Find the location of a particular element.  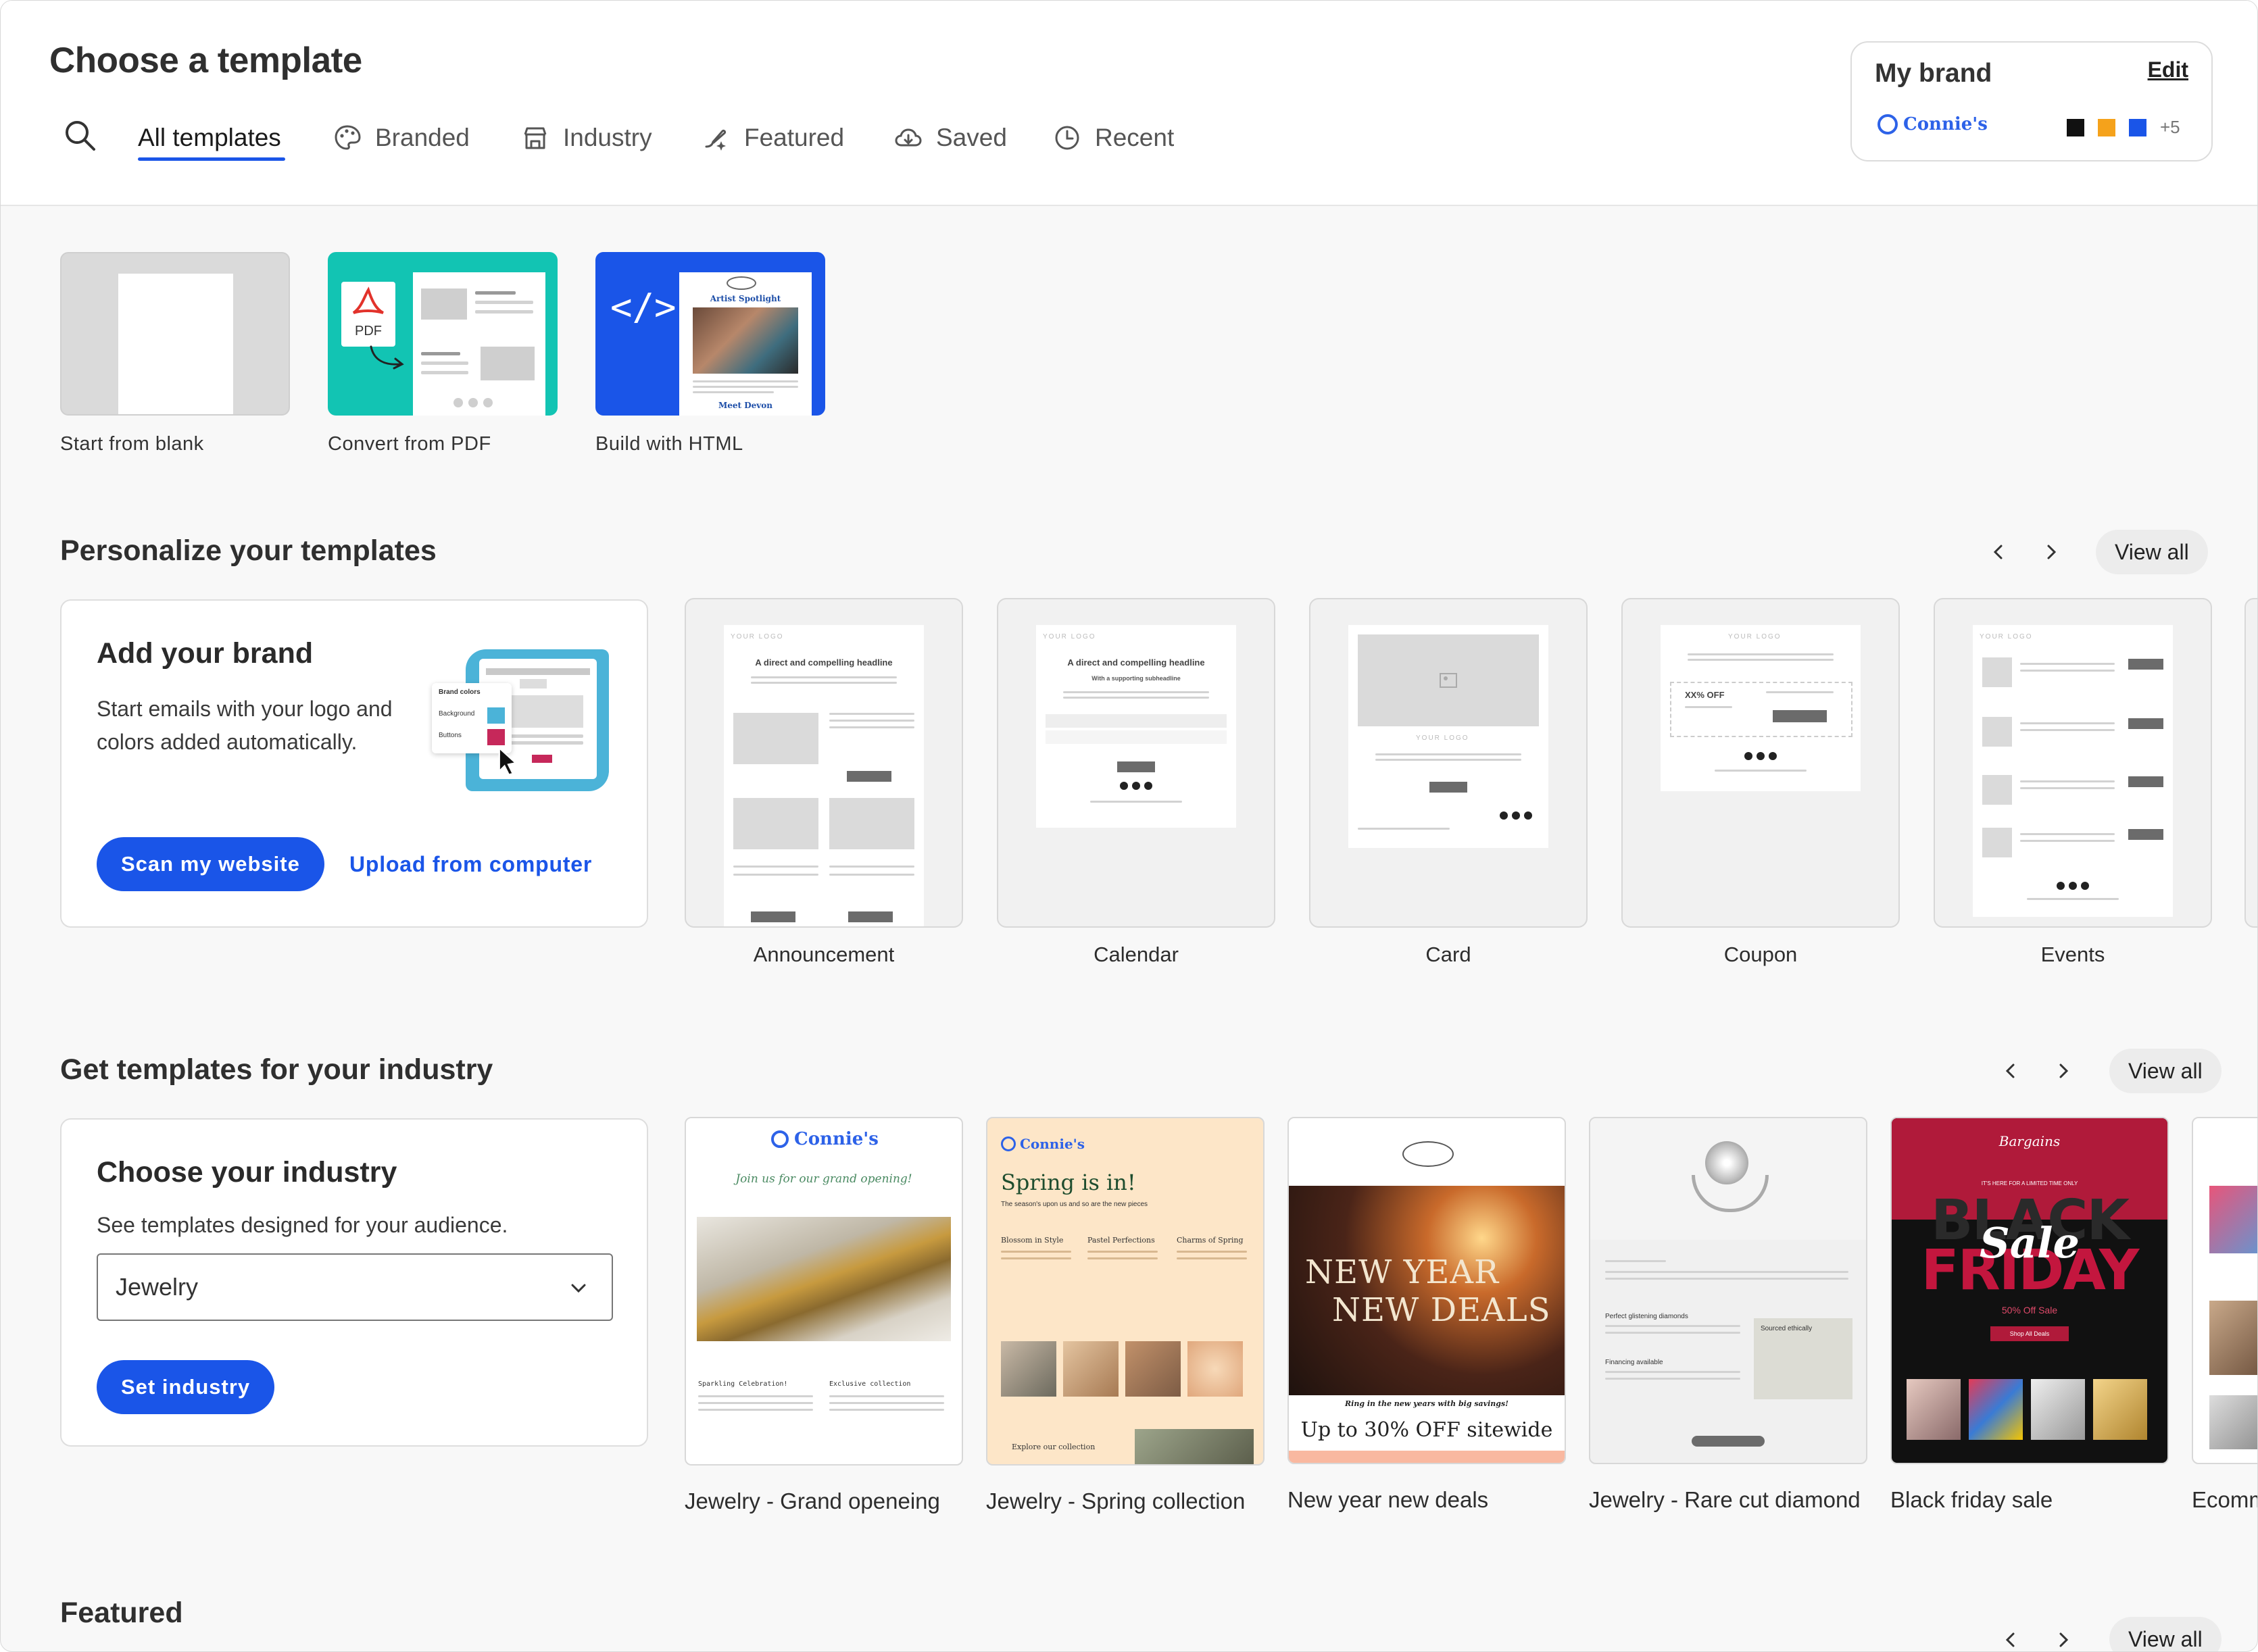

start-from-blank-card: Start from blank is located at coordinates (175, 353).